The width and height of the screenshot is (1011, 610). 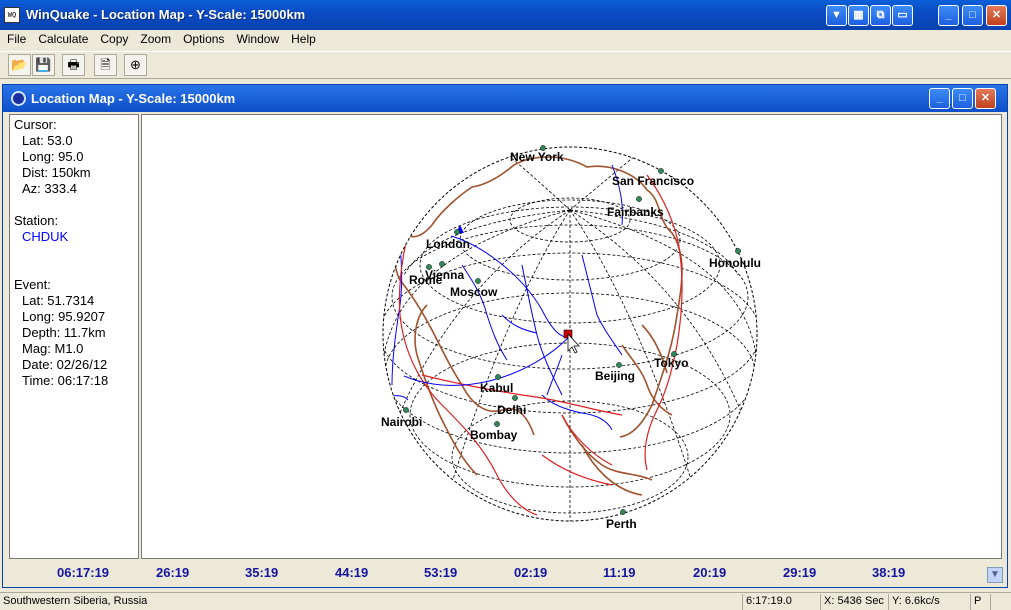 What do you see at coordinates (426, 280) in the screenshot?
I see `city-rome: Rome` at bounding box center [426, 280].